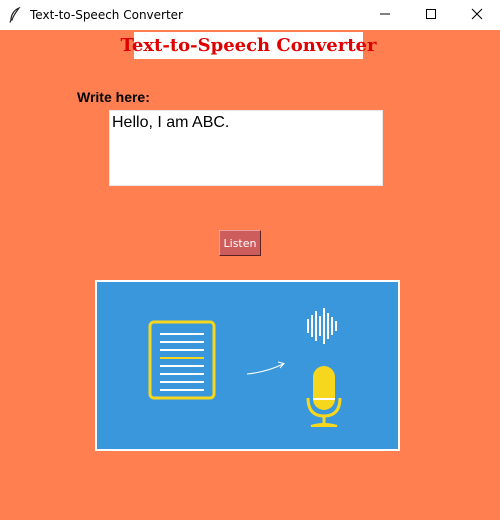 The height and width of the screenshot is (520, 500). What do you see at coordinates (248, 45) in the screenshot?
I see `page-title: Text-to-Speech Converter` at bounding box center [248, 45].